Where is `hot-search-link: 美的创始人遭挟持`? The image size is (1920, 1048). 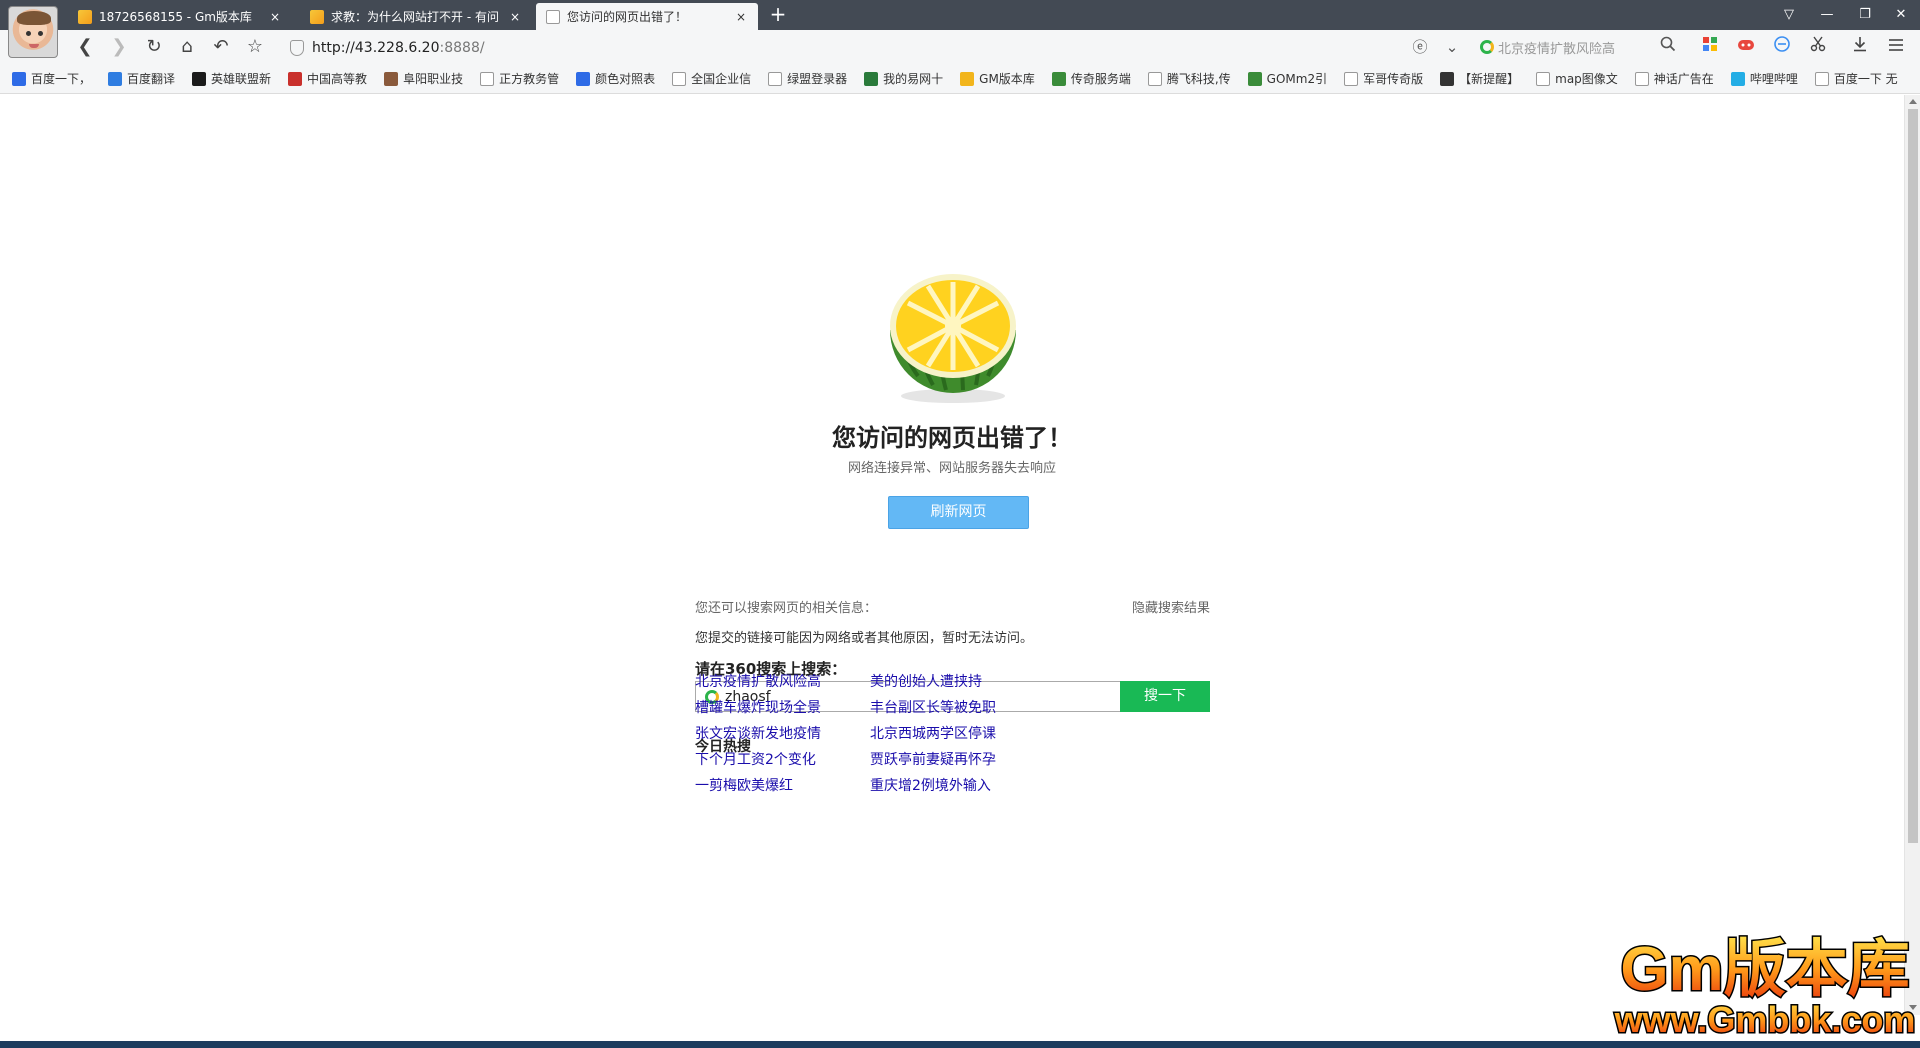 hot-search-link: 美的创始人遭挟持 is located at coordinates (926, 681).